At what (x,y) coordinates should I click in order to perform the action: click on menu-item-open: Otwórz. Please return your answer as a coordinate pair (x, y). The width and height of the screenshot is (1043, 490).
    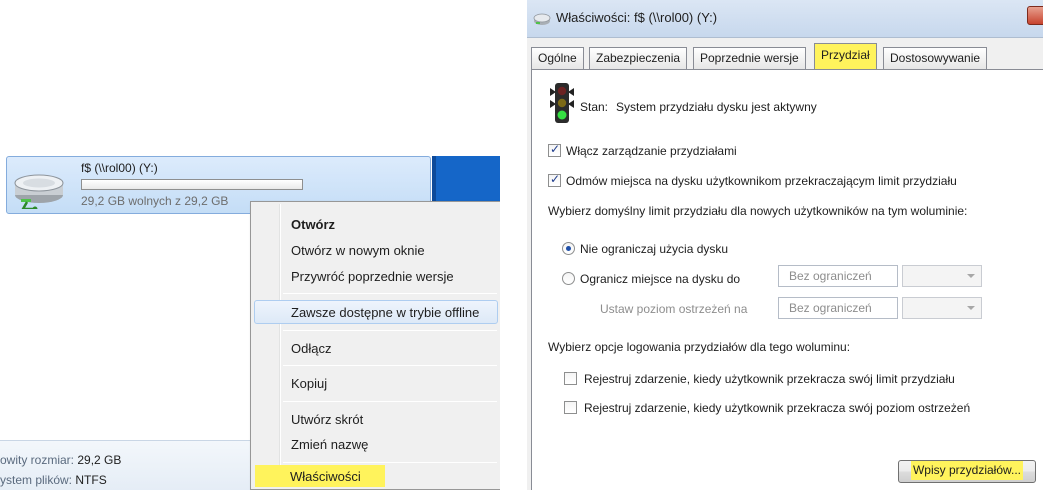
    Looking at the image, I should click on (376, 224).